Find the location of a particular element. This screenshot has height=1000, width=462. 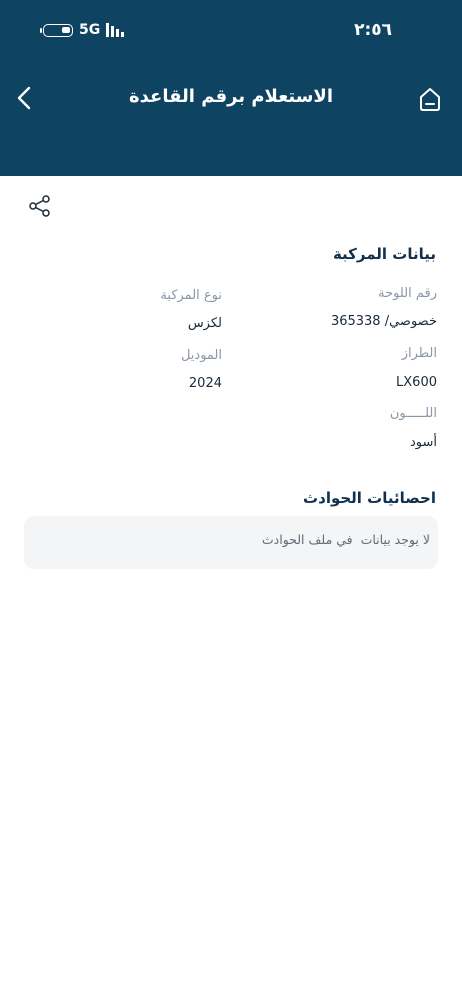

color-value: أسود is located at coordinates (423, 442).